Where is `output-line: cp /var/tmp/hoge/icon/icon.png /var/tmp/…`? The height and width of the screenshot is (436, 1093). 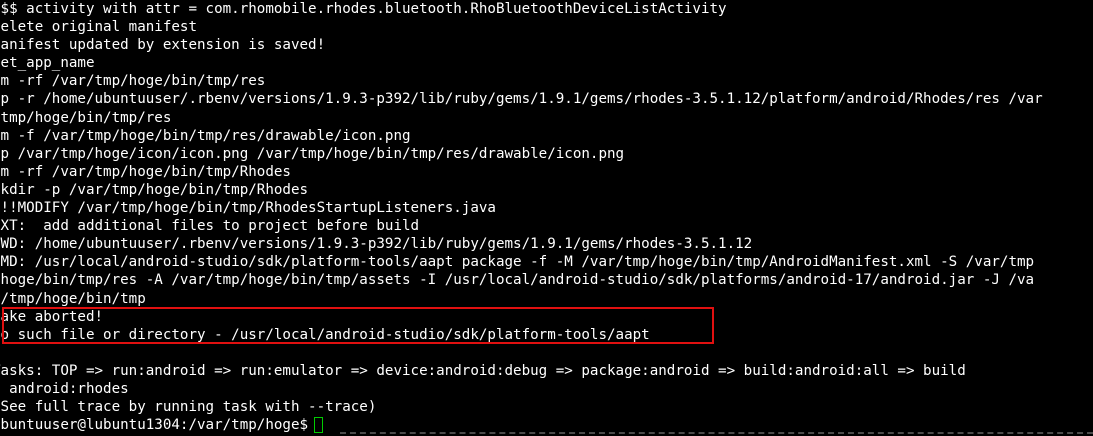
output-line: cp /var/tmp/hoge/icon/icon.png /var/tmp/… is located at coordinates (312, 153).